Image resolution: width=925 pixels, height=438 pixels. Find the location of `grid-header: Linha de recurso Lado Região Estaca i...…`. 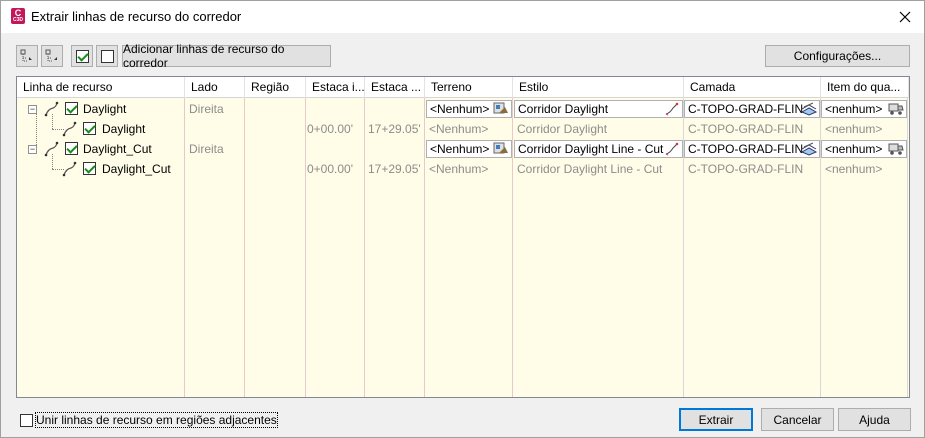

grid-header: Linha de recurso Lado Região Estaca i...… is located at coordinates (463, 87).